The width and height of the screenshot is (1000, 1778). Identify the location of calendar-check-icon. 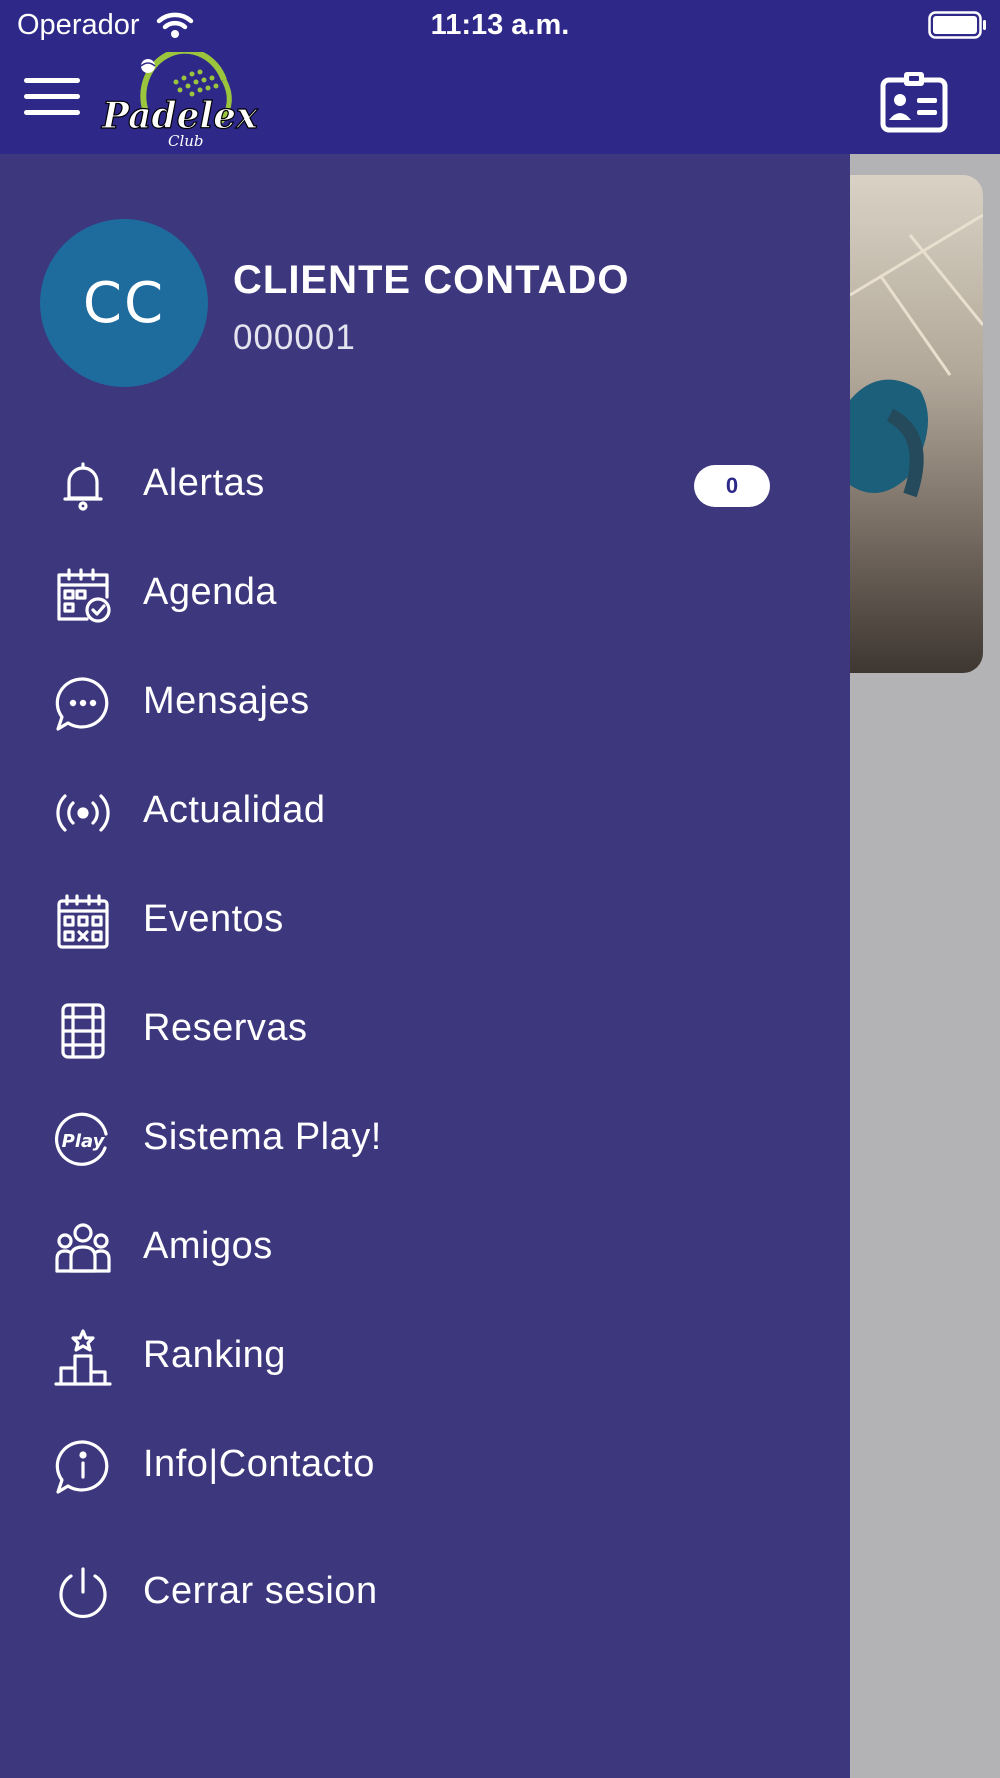
(83, 595).